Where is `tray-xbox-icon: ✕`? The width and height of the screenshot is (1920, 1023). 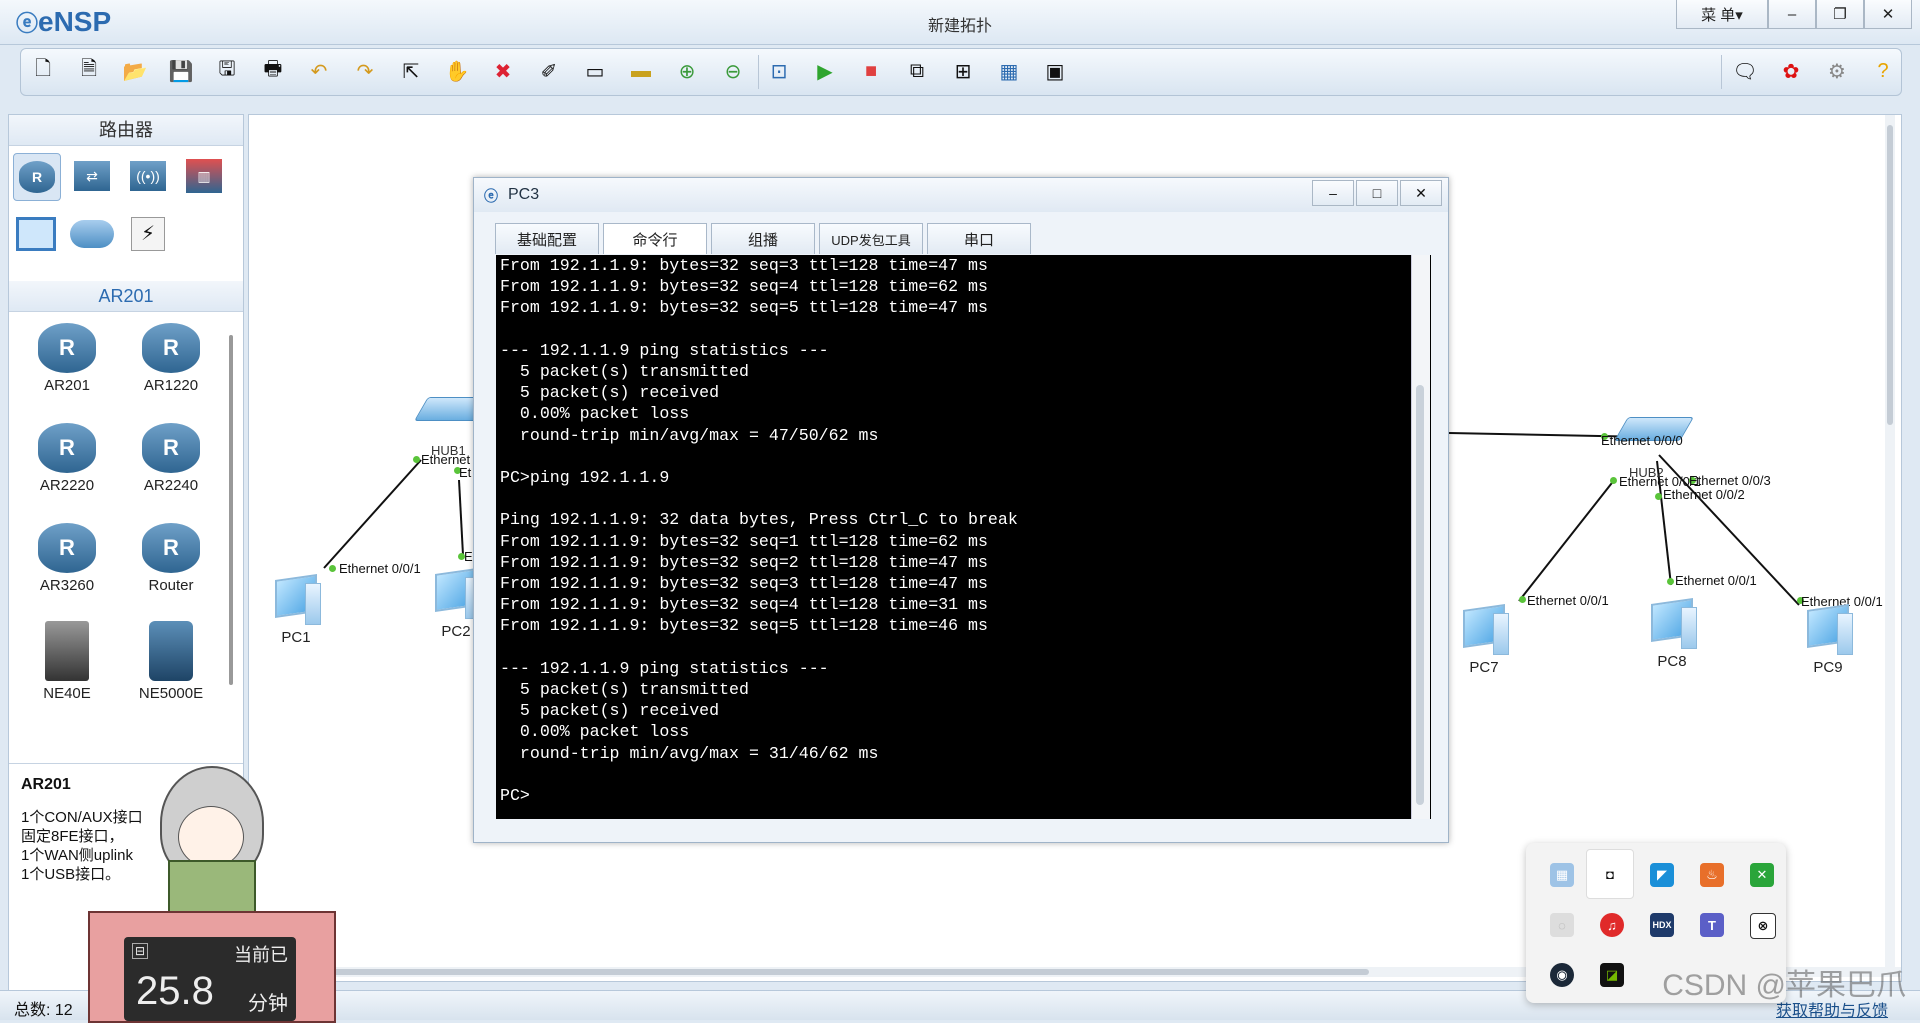 tray-xbox-icon: ✕ is located at coordinates (1762, 875).